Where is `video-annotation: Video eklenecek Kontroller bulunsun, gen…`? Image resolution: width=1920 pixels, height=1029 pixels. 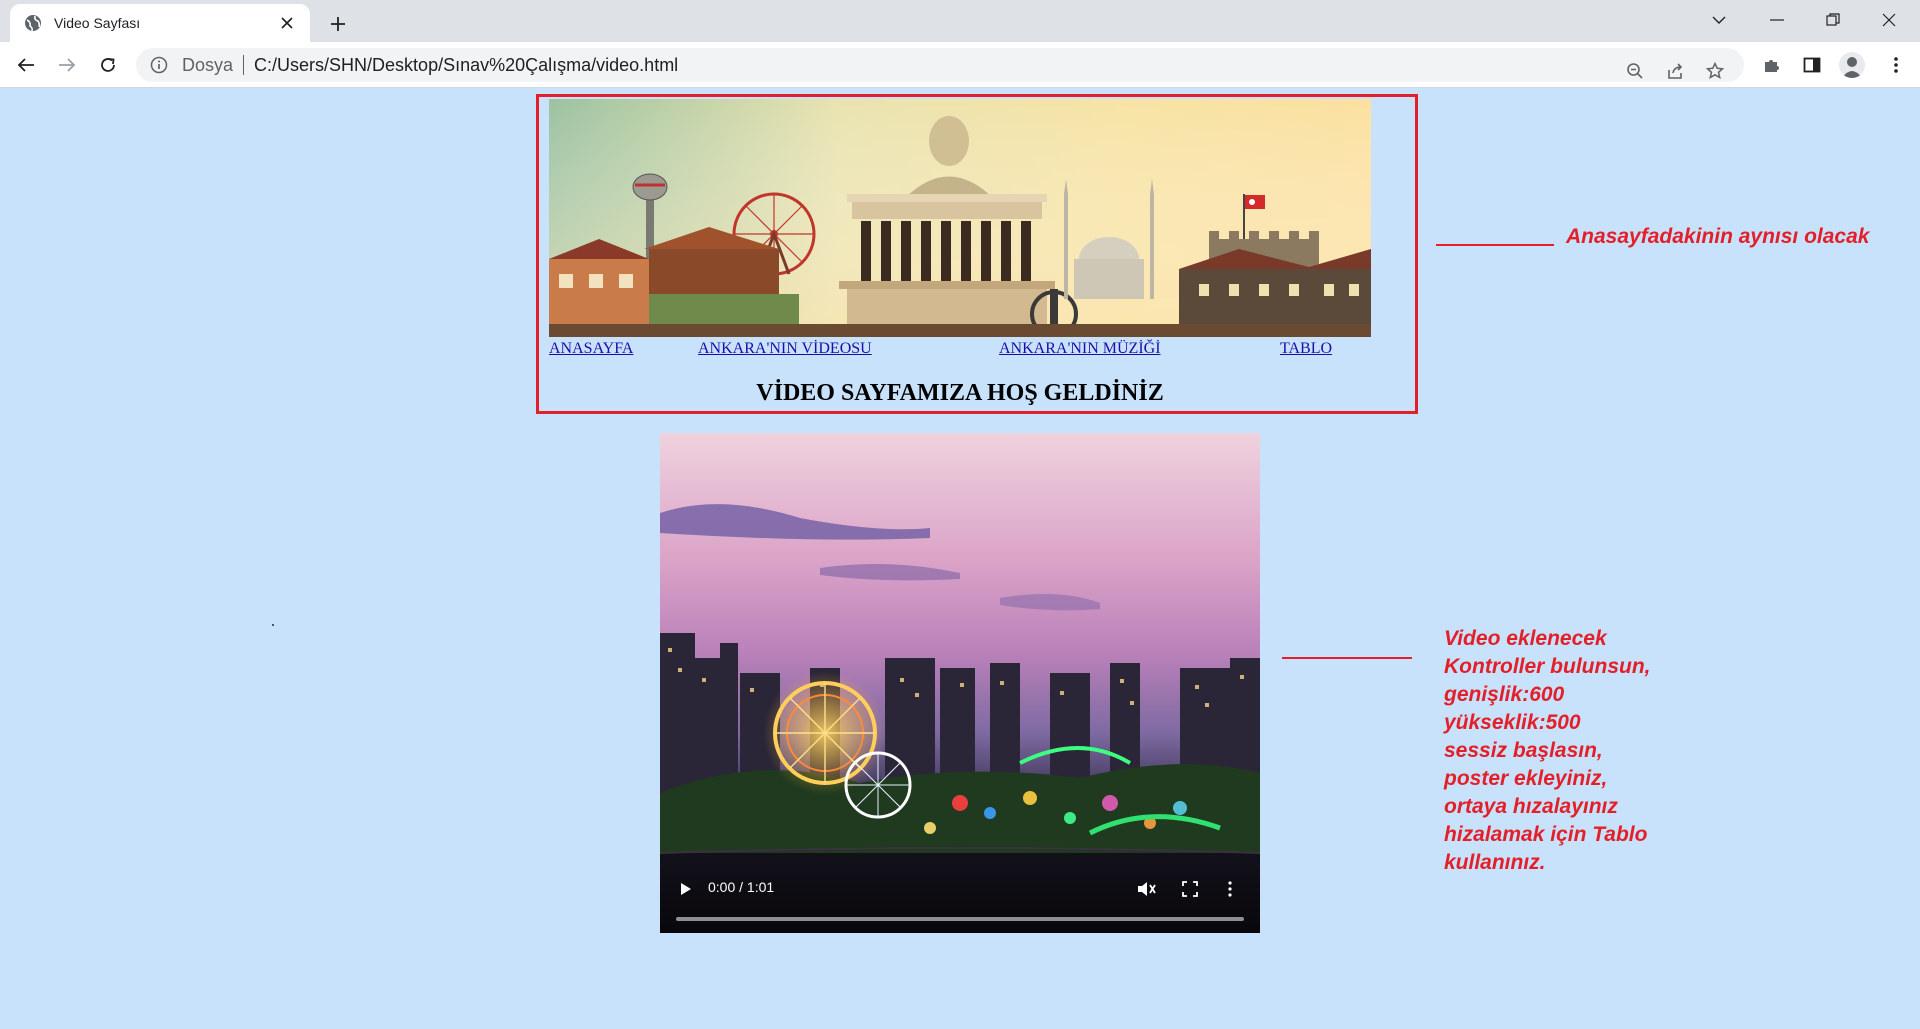 video-annotation: Video eklenecek Kontroller bulunsun, gen… is located at coordinates (1604, 751).